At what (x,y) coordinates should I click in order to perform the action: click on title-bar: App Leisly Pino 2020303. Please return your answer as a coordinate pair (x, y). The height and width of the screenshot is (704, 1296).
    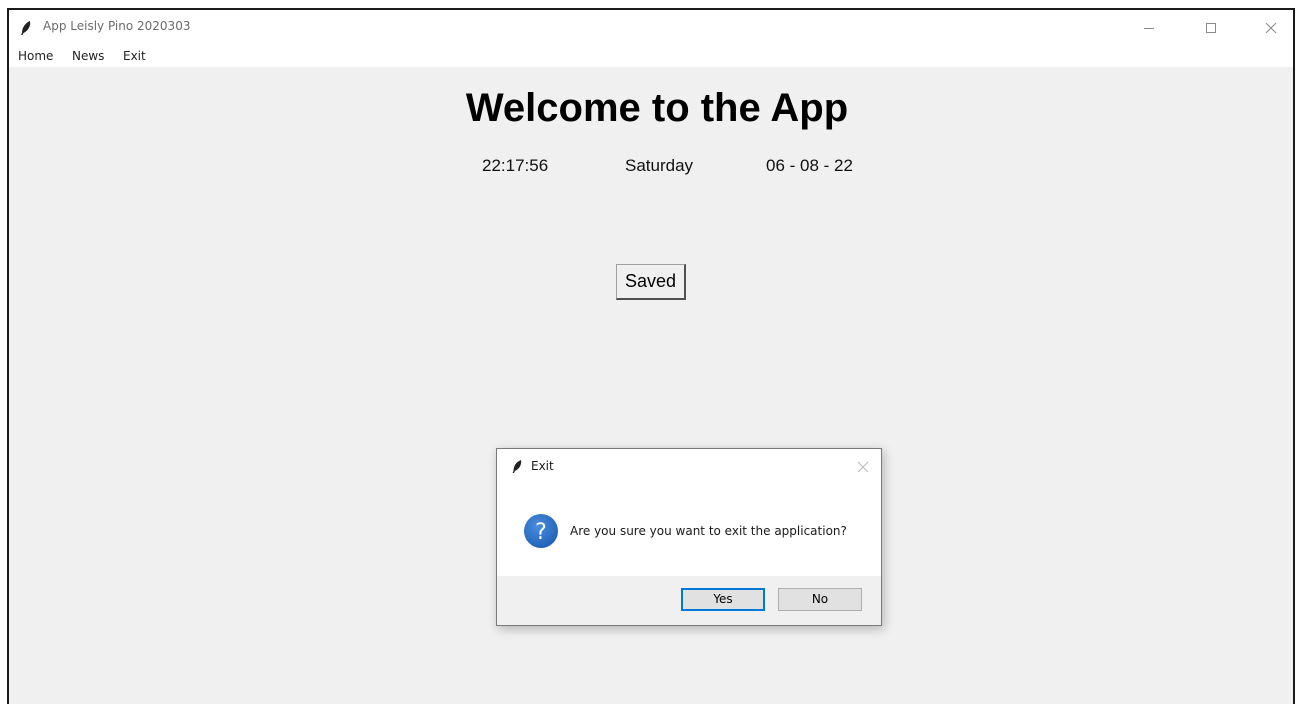
    Looking at the image, I should click on (651, 28).